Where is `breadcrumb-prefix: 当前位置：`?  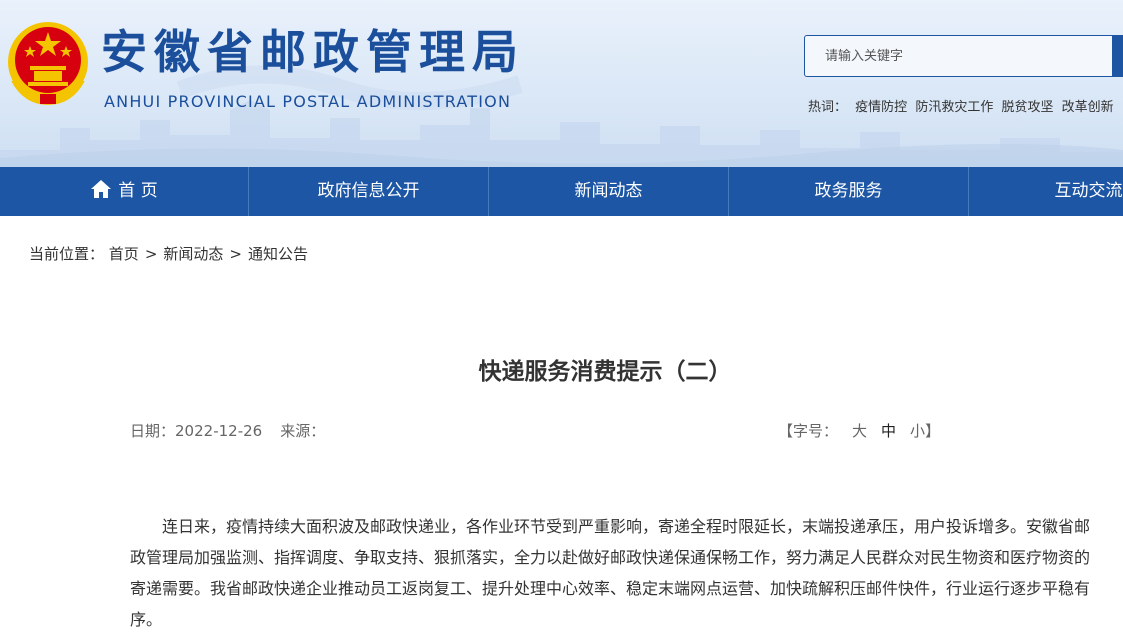 breadcrumb-prefix: 当前位置： is located at coordinates (67, 254).